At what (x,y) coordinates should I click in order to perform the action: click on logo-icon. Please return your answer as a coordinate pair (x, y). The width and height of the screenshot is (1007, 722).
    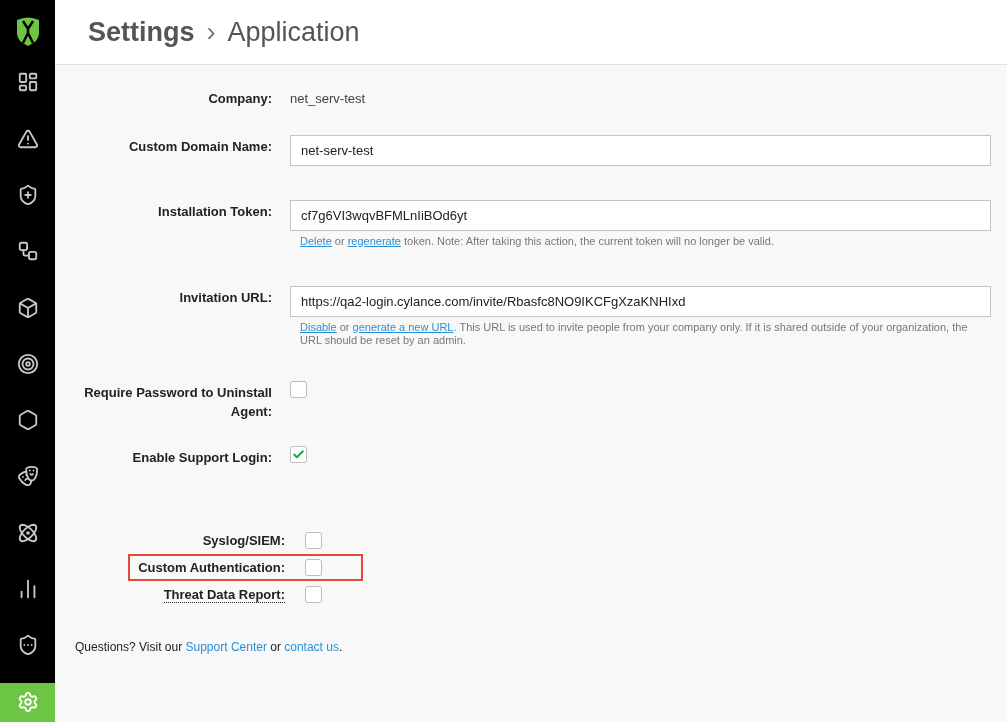
    Looking at the image, I should click on (27, 31).